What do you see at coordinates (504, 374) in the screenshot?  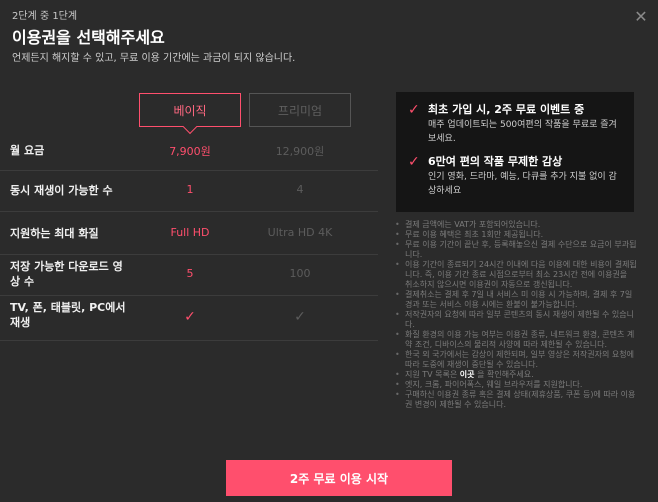 I see `note-suffix: 을 확인해주세요.` at bounding box center [504, 374].